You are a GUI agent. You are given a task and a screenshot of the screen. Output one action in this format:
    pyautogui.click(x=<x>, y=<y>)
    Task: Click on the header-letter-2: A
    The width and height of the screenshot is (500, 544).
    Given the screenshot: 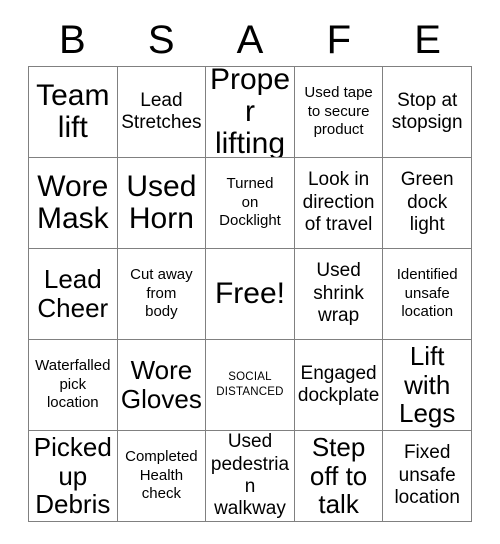 What is the action you would take?
    pyautogui.click(x=250, y=40)
    